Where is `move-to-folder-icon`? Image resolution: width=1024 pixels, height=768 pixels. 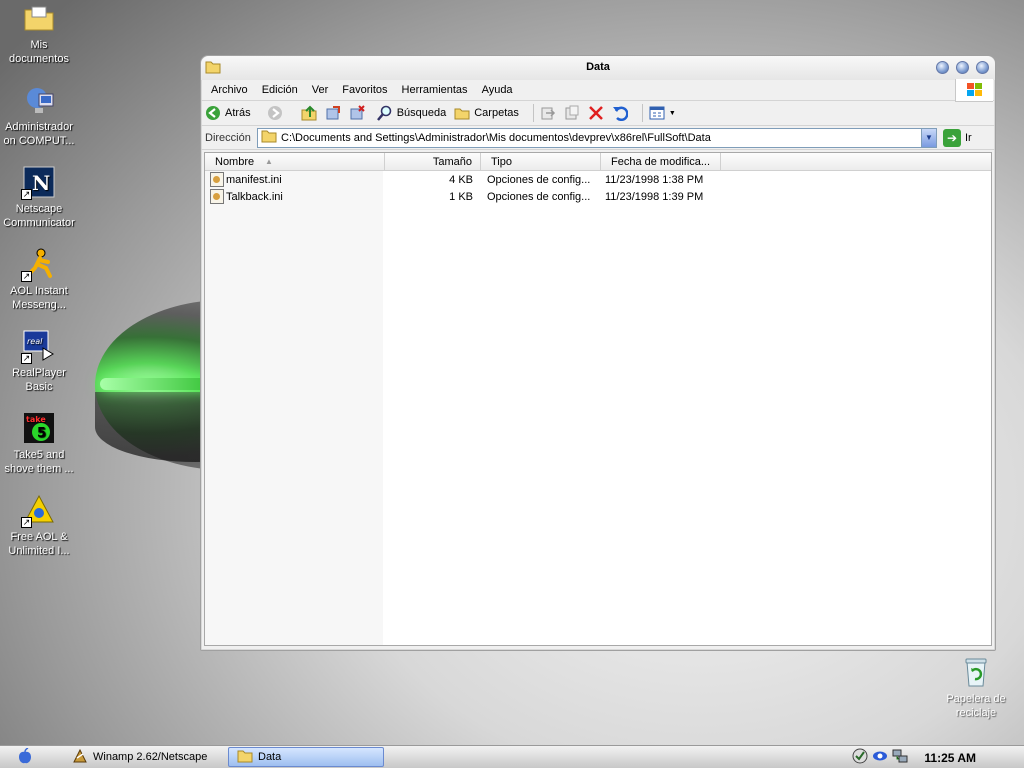 move-to-folder-icon is located at coordinates (548, 113).